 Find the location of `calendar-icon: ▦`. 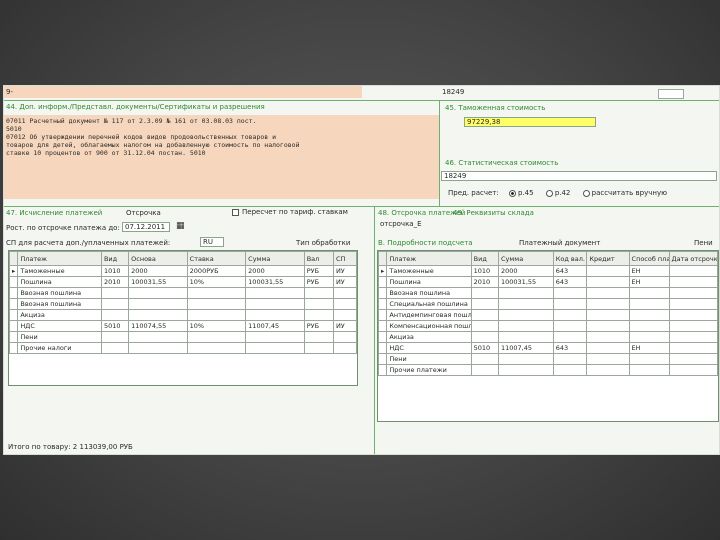

calendar-icon: ▦ is located at coordinates (180, 226).